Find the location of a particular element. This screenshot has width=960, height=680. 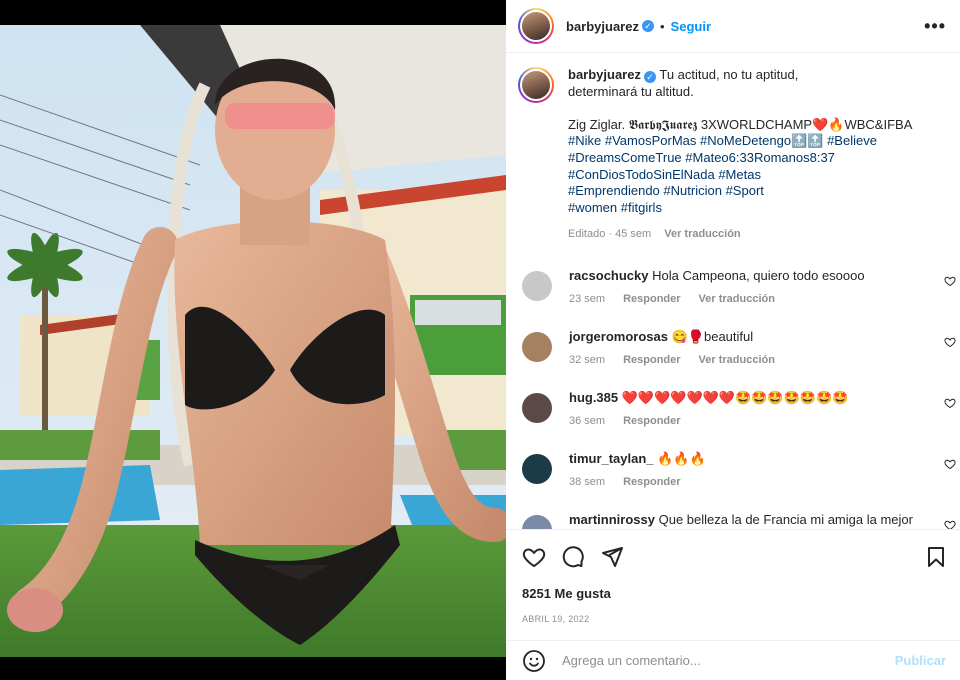

comment-username: timur_taylan_ is located at coordinates (611, 458).